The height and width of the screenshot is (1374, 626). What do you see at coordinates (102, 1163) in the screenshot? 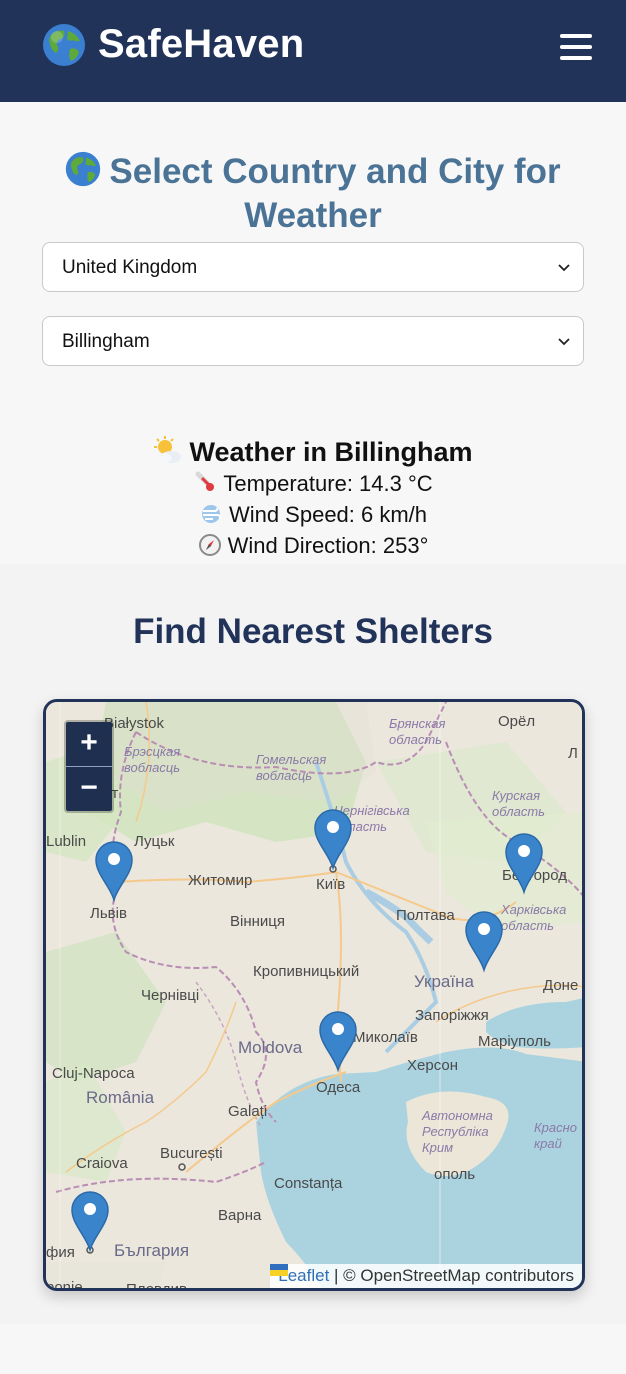
I see `map-label: Craiova` at bounding box center [102, 1163].